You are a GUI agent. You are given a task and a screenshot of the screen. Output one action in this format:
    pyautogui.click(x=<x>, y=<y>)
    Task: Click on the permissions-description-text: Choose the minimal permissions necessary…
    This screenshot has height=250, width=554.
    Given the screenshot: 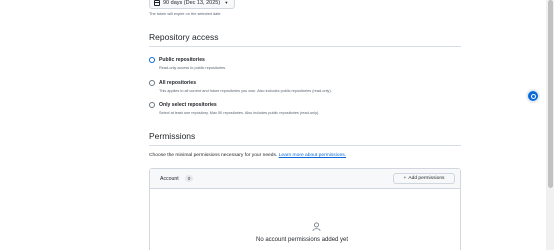 What is the action you would take?
    pyautogui.click(x=213, y=155)
    